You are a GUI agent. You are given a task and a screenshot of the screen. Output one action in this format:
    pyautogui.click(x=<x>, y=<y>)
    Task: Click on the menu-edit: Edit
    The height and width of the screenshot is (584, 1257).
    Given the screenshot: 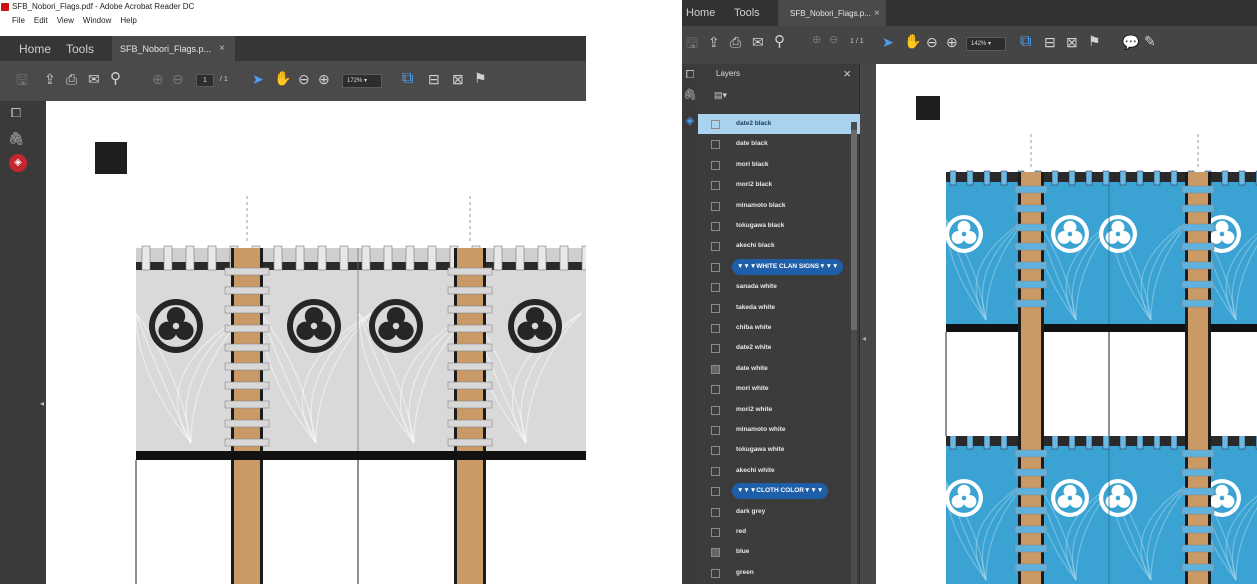 What is the action you would take?
    pyautogui.click(x=41, y=21)
    